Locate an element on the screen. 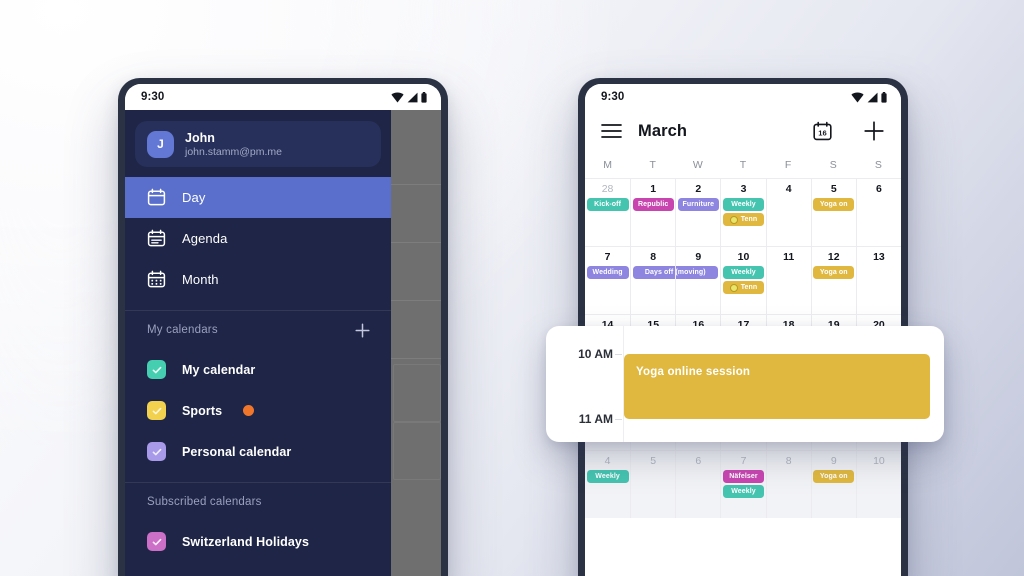 The width and height of the screenshot is (1024, 576). sidebar-item-day: Day is located at coordinates (258, 197).